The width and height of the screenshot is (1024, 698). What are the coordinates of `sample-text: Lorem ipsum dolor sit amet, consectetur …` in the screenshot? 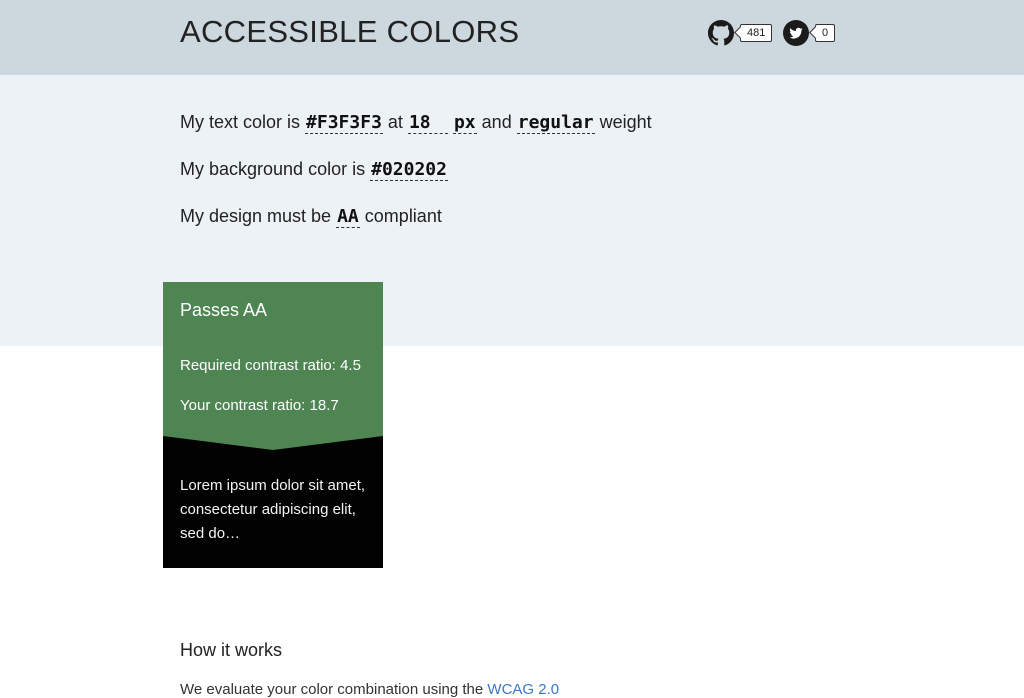 It's located at (273, 509).